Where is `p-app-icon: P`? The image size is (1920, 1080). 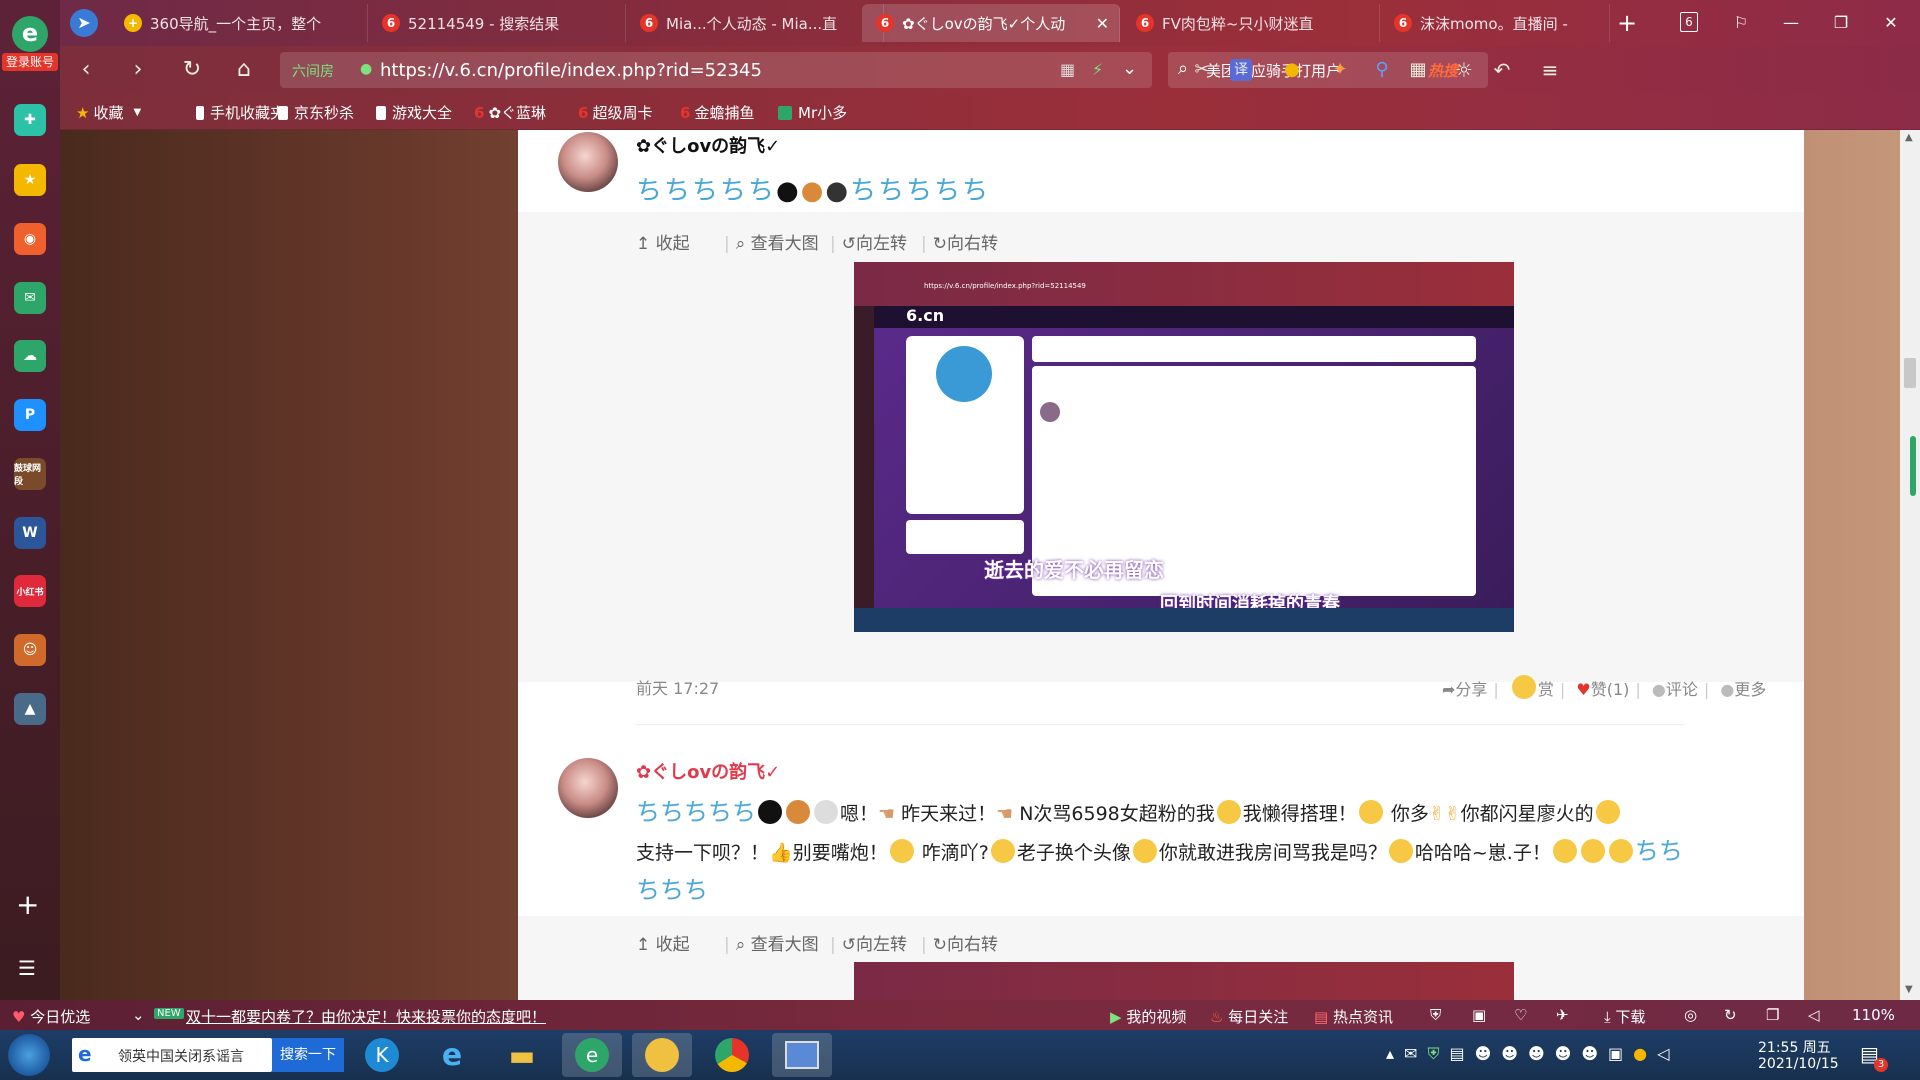
p-app-icon: P is located at coordinates (30, 415).